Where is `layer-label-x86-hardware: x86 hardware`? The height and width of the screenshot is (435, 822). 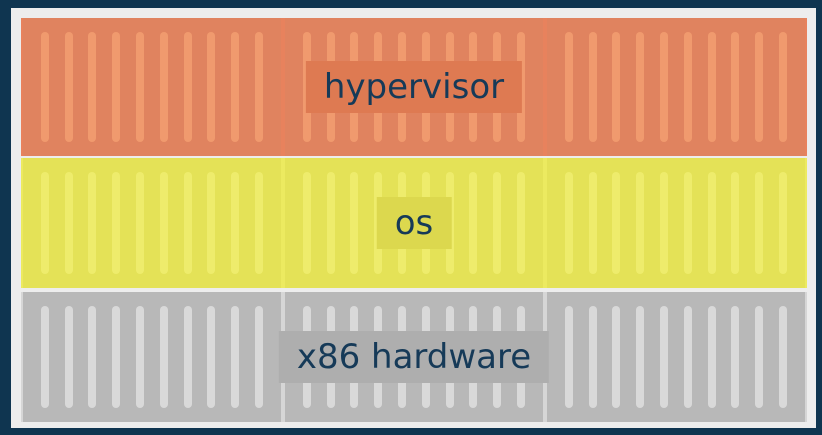
layer-label-x86-hardware: x86 hardware is located at coordinates (414, 357).